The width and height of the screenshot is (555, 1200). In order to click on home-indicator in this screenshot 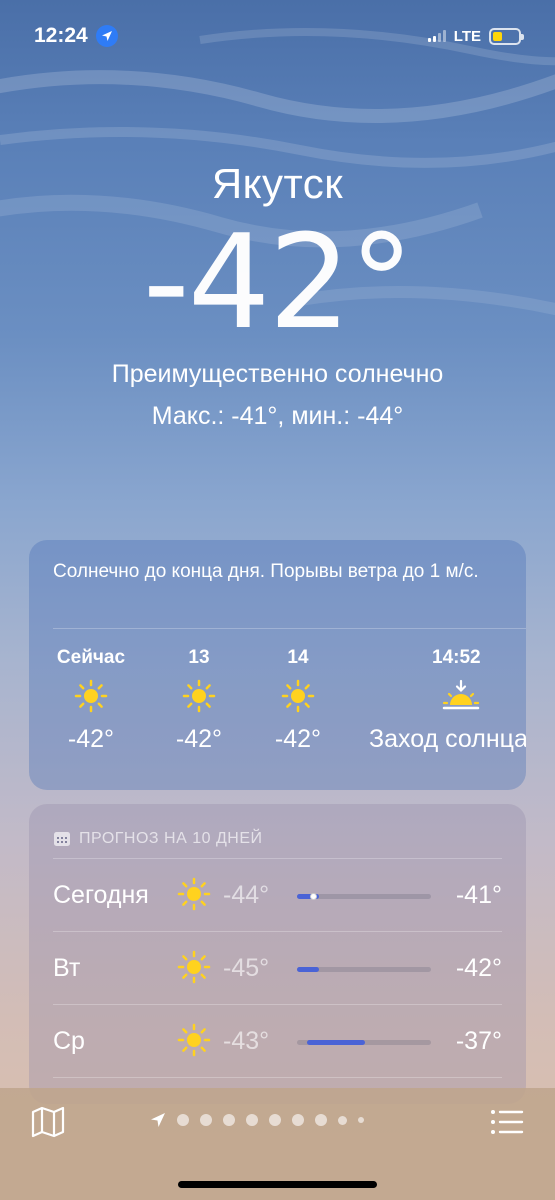, I will do `click(277, 1184)`.